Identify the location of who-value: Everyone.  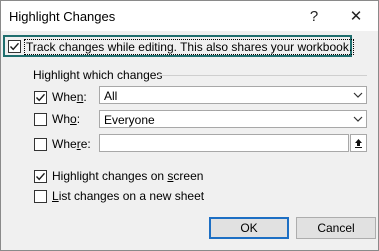
(129, 120).